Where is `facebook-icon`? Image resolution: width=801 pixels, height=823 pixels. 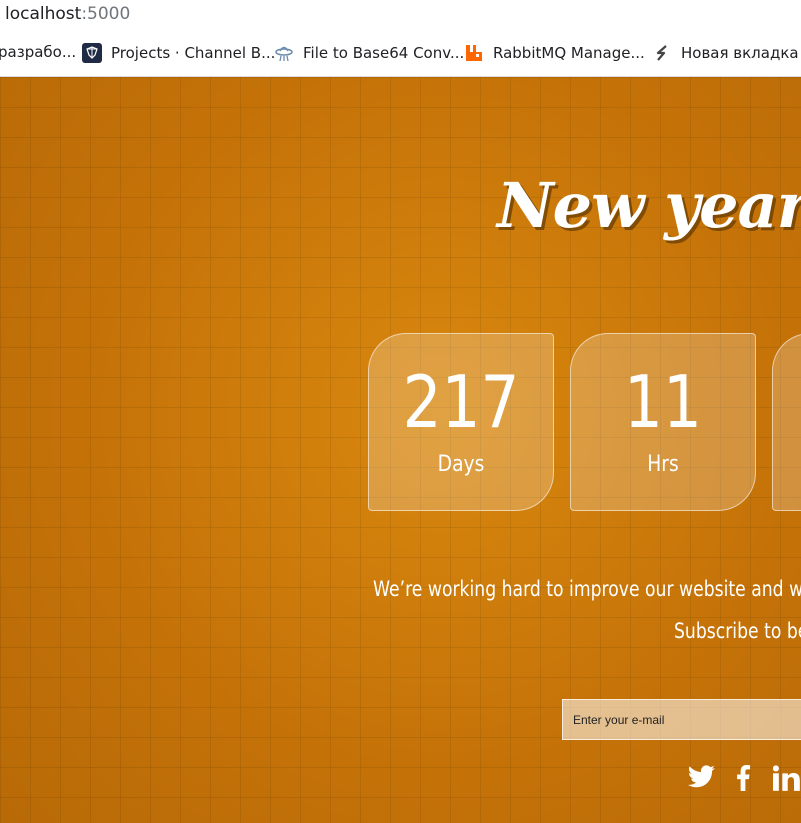 facebook-icon is located at coordinates (743, 778).